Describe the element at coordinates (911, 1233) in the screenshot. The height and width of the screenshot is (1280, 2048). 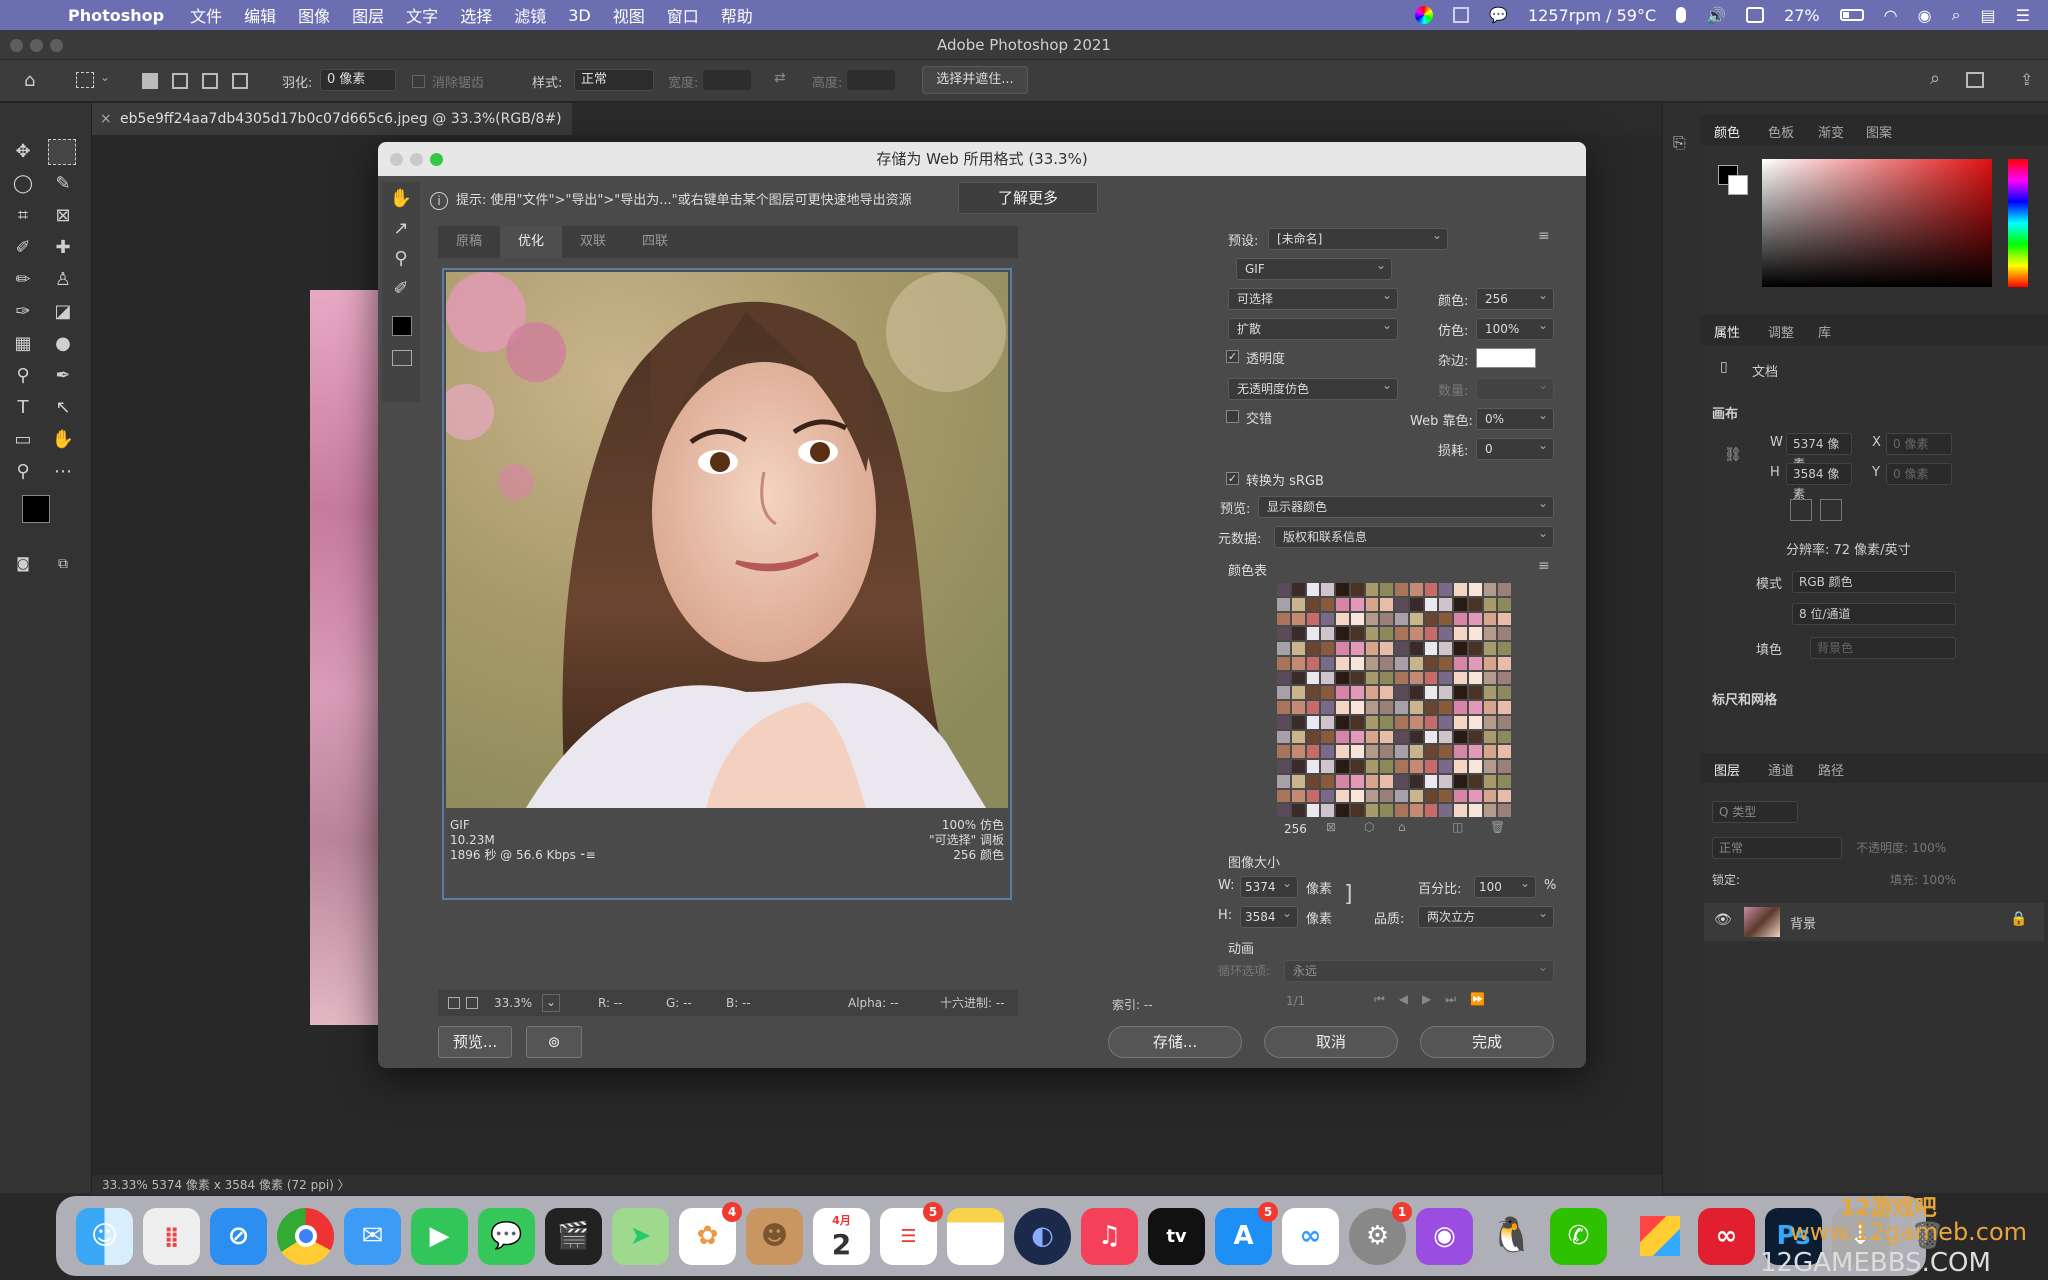
I see `reminders-icon: ☰ 5` at that location.